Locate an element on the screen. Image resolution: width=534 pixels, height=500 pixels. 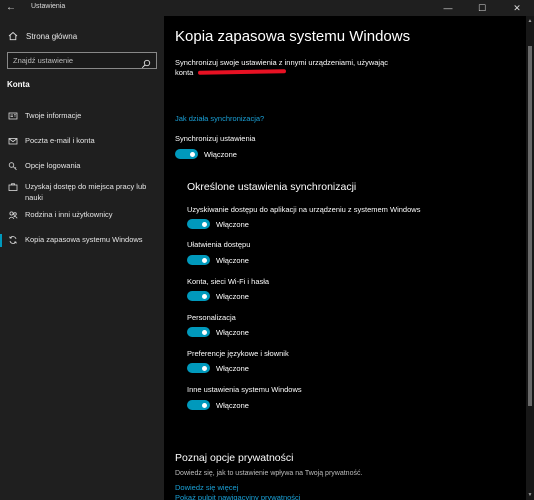
sidebar-item-label: Twoje informacje is located at coordinates (53, 115).